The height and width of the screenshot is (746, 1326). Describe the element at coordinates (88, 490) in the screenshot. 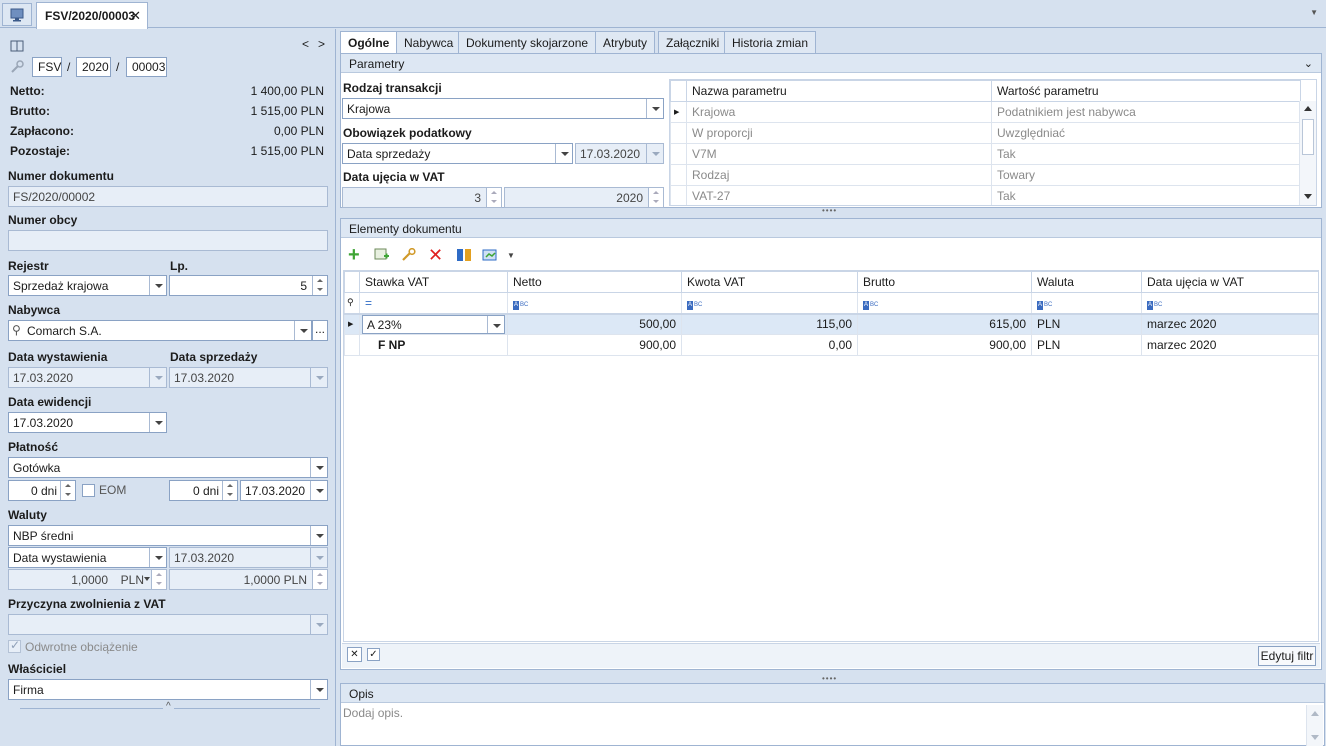

I see `eom-checkbox` at that location.